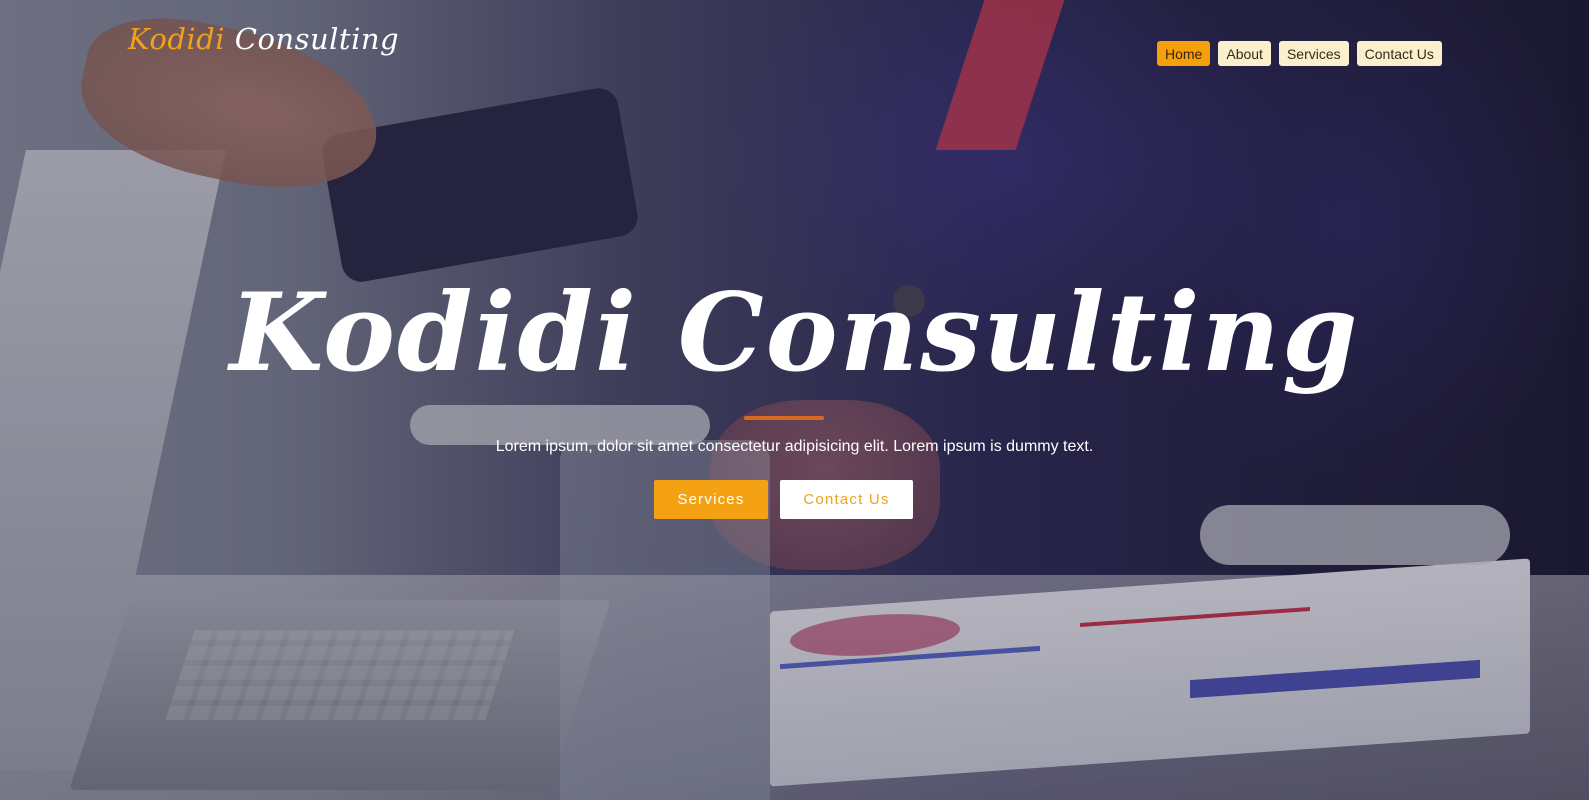 The image size is (1589, 800). What do you see at coordinates (1244, 53) in the screenshot?
I see `nav-item-about: About` at bounding box center [1244, 53].